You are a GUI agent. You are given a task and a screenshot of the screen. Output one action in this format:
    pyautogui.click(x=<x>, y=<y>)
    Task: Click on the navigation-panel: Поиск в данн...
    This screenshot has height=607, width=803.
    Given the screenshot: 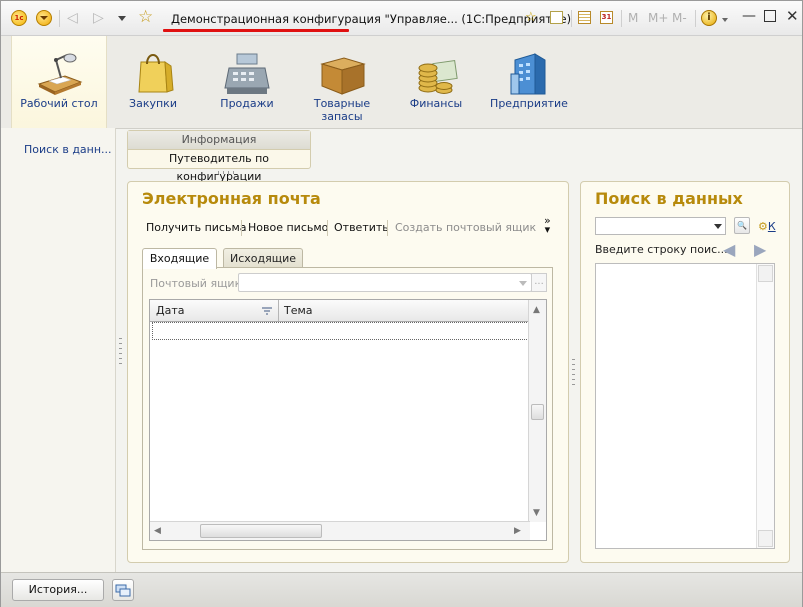 What is the action you would take?
    pyautogui.click(x=58, y=350)
    